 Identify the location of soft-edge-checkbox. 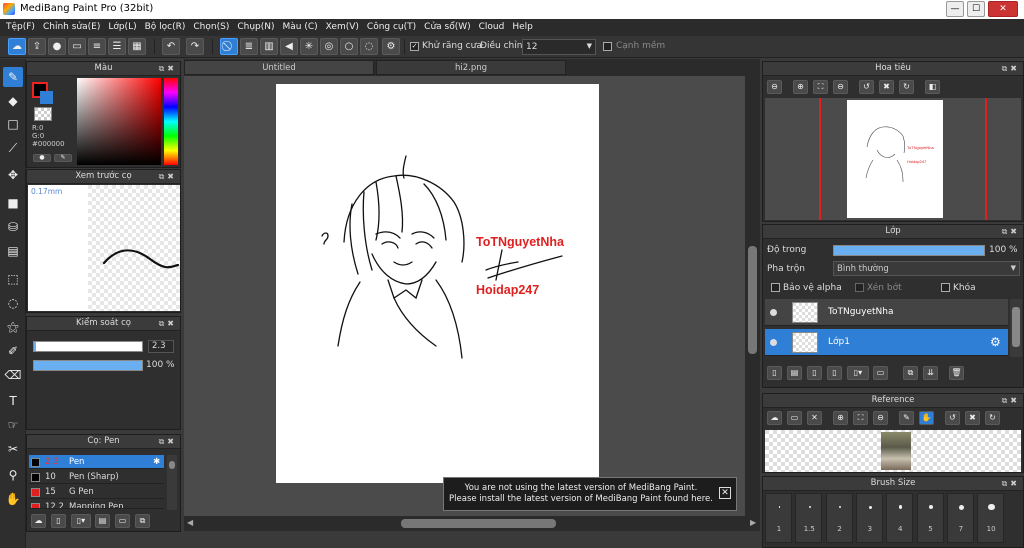
(607, 46).